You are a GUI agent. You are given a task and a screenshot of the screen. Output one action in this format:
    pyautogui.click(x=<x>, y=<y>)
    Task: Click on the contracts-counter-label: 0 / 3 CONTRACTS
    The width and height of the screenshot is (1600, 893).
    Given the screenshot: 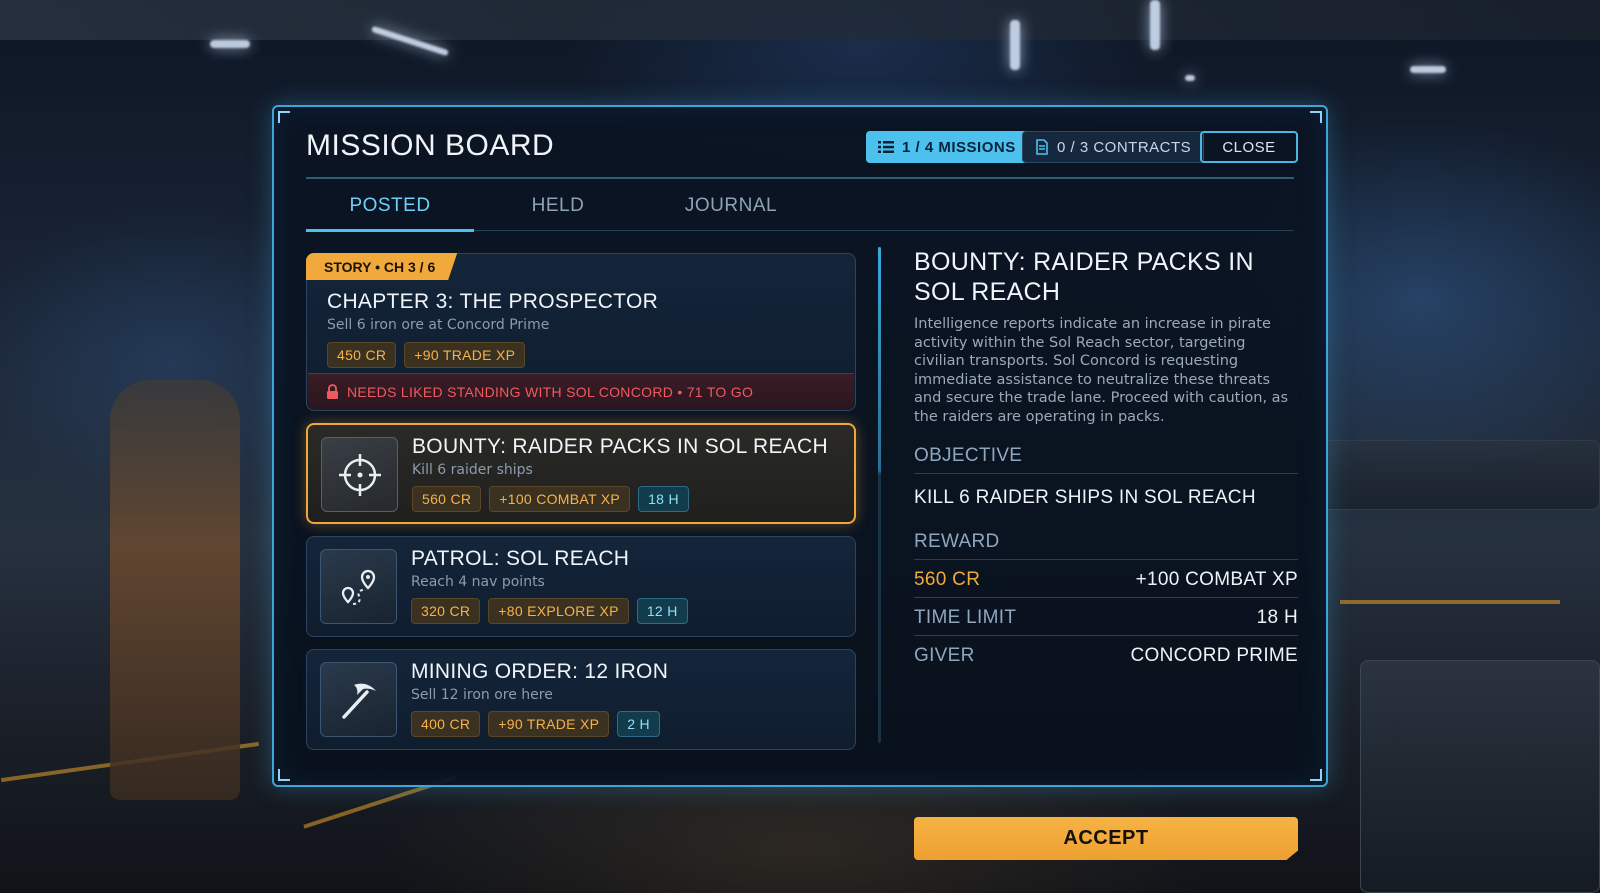 What is the action you would take?
    pyautogui.click(x=1124, y=147)
    